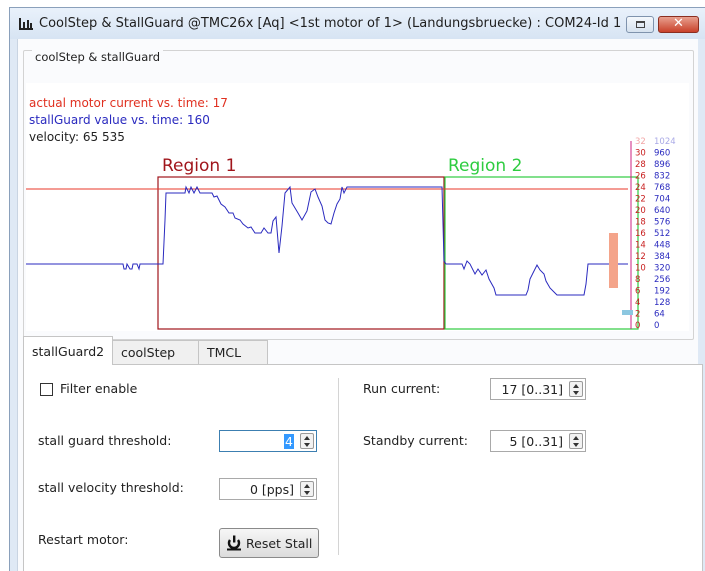 This screenshot has width=705, height=571. I want to click on stall-guard-threshold-value: 4, so click(289, 441).